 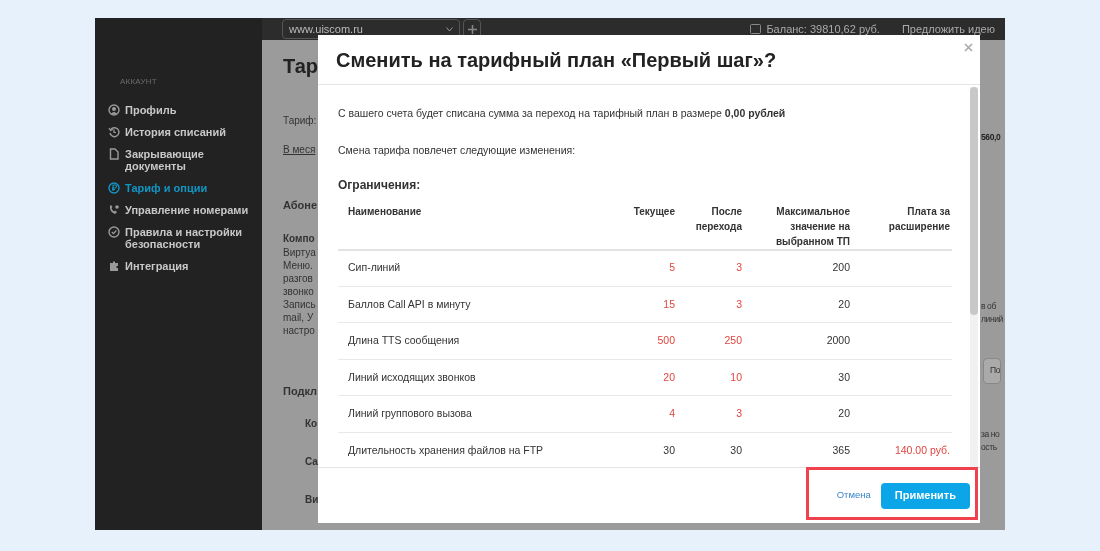 What do you see at coordinates (642, 304) in the screenshot?
I see `table-cell: 15` at bounding box center [642, 304].